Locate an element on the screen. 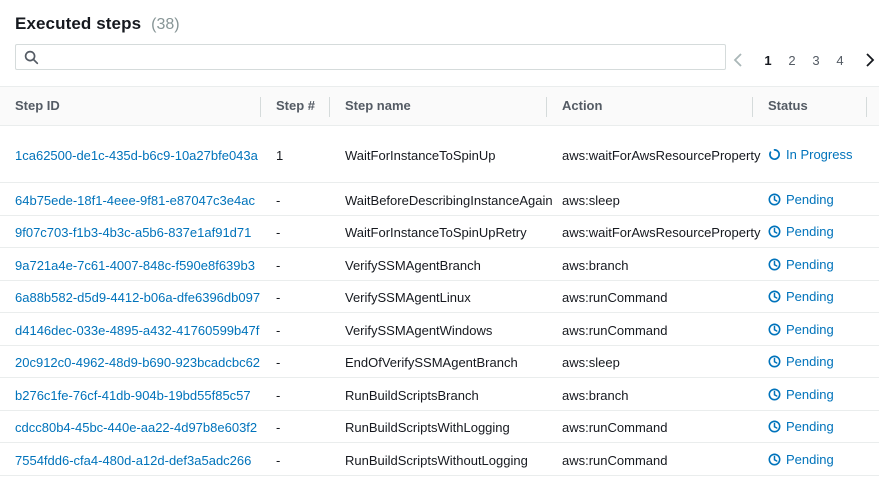  step-id-link: d4146dec-033e-4895-a432-41760599b47f is located at coordinates (137, 330).